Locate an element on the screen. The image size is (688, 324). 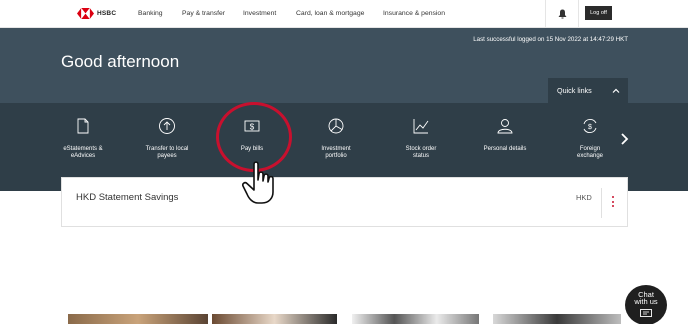
notifications-button is located at coordinates (562, 14).